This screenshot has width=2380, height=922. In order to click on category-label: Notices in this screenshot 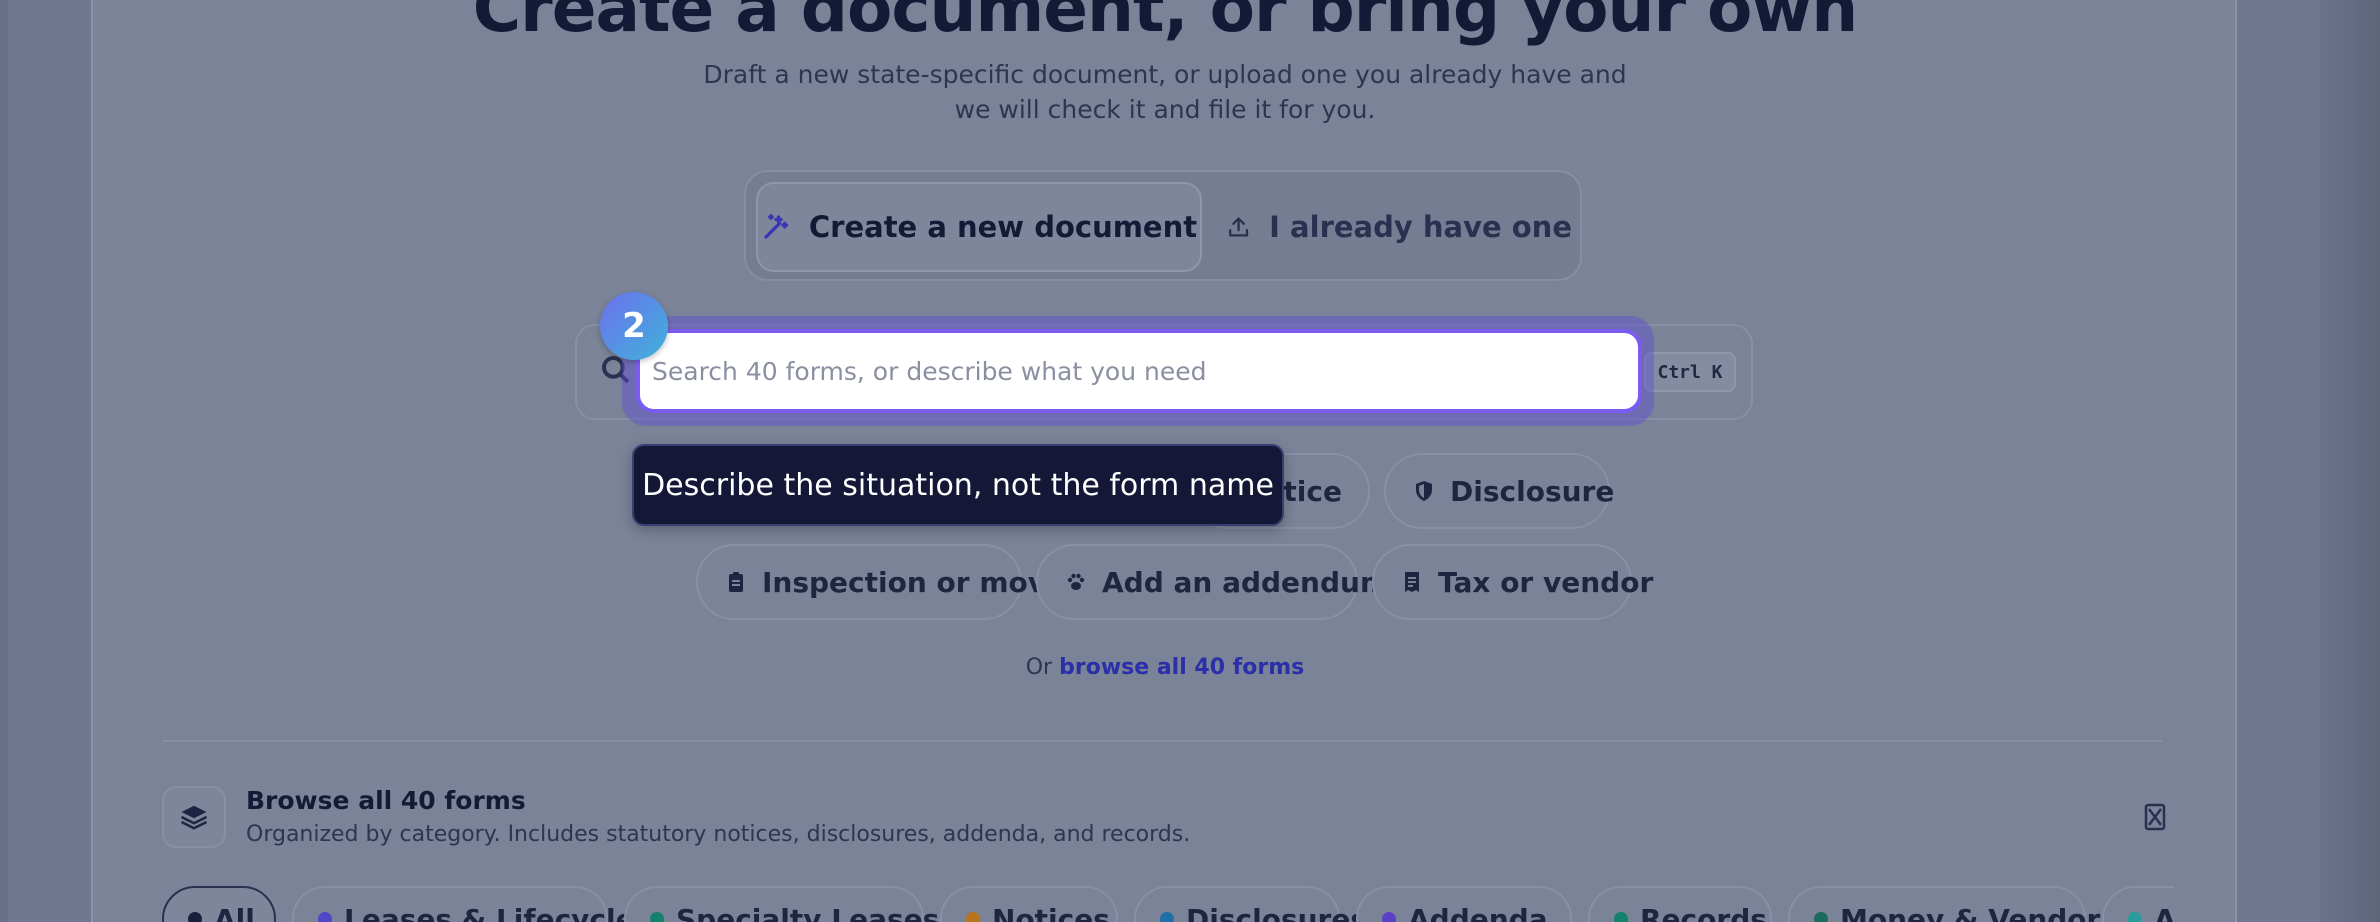, I will do `click(1051, 912)`.